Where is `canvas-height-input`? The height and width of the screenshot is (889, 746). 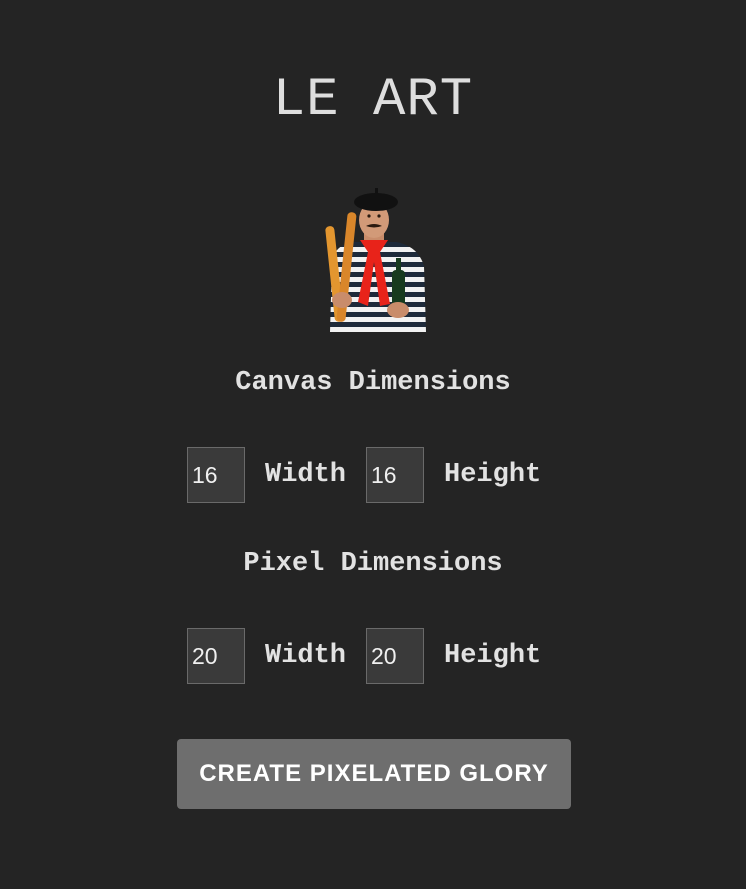
canvas-height-input is located at coordinates (395, 475).